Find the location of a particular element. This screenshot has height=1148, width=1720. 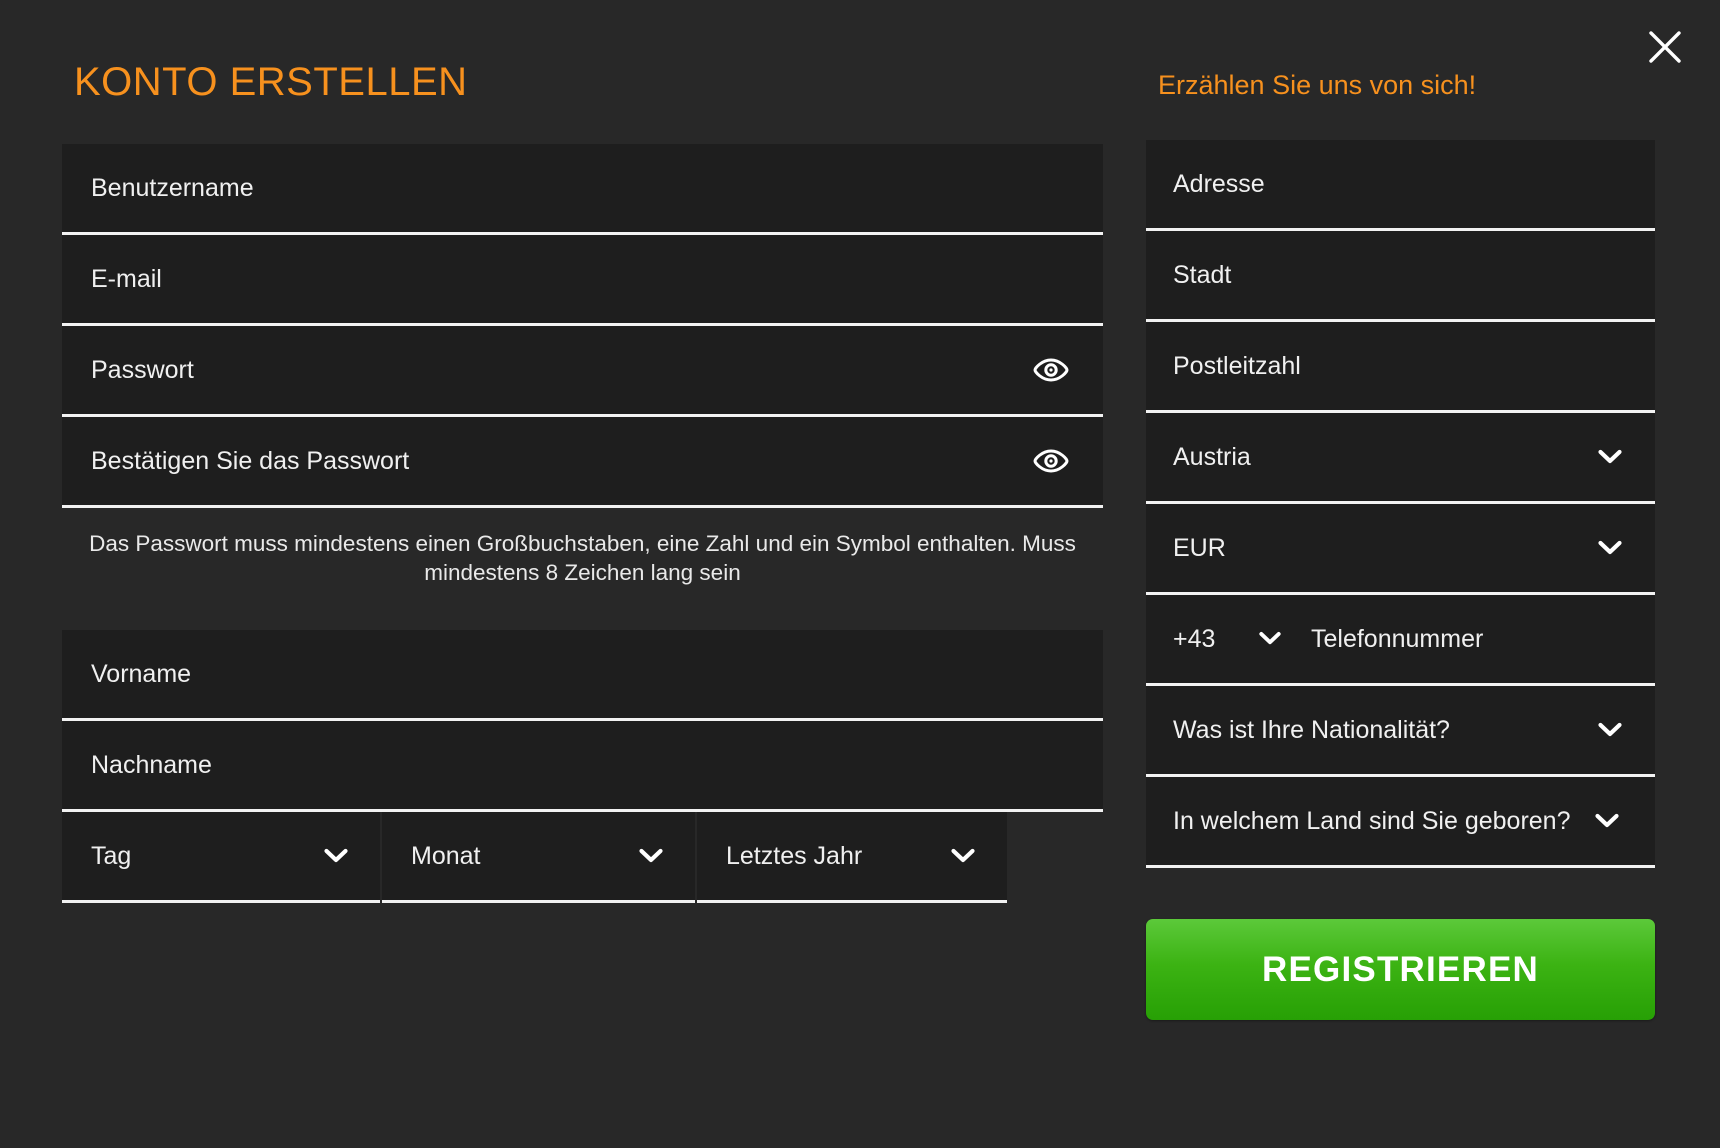

country-value: Austria is located at coordinates (1212, 456).